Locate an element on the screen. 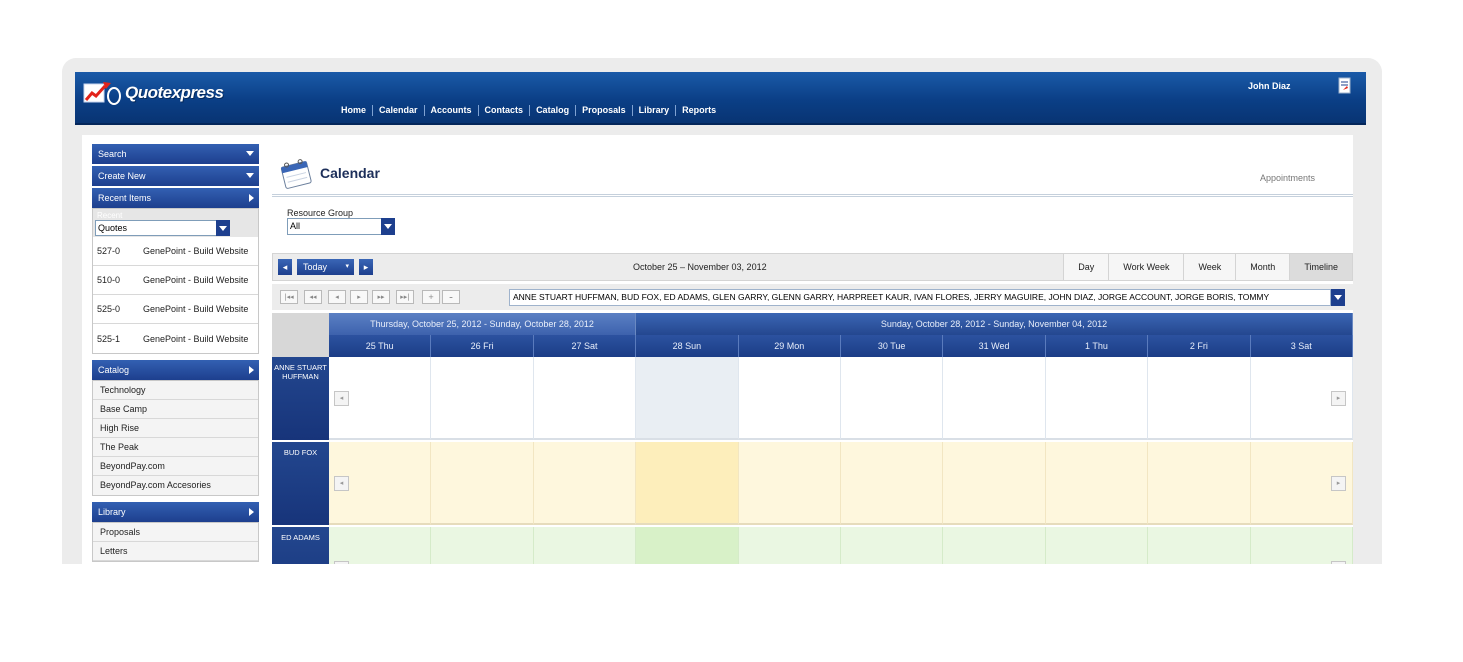  next-page-icon: ▸▸ is located at coordinates (381, 297).